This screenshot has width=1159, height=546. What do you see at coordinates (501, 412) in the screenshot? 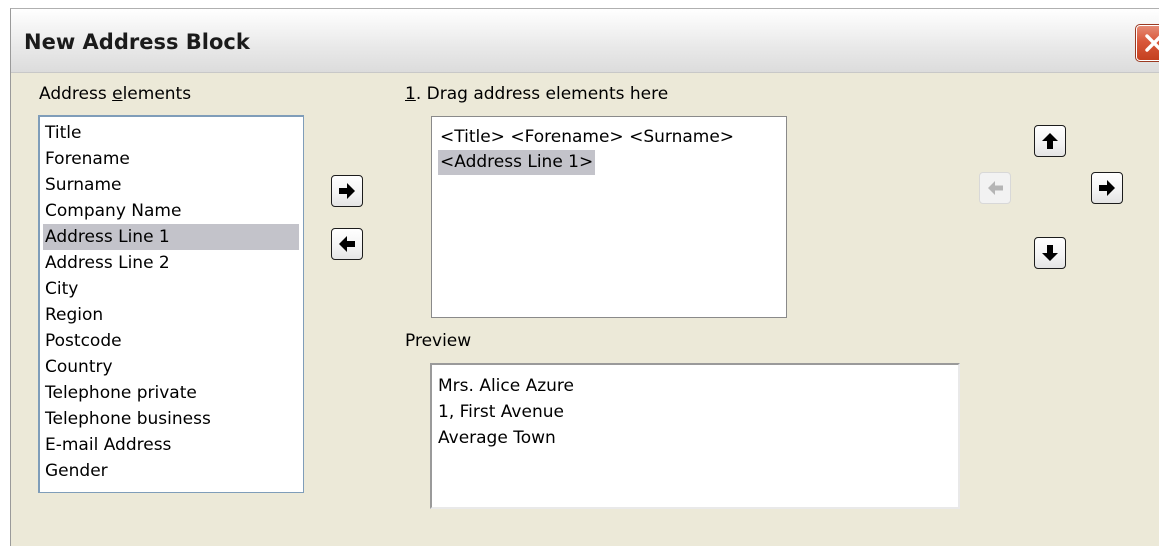
I see `preview-line: 1, First Avenue` at bounding box center [501, 412].